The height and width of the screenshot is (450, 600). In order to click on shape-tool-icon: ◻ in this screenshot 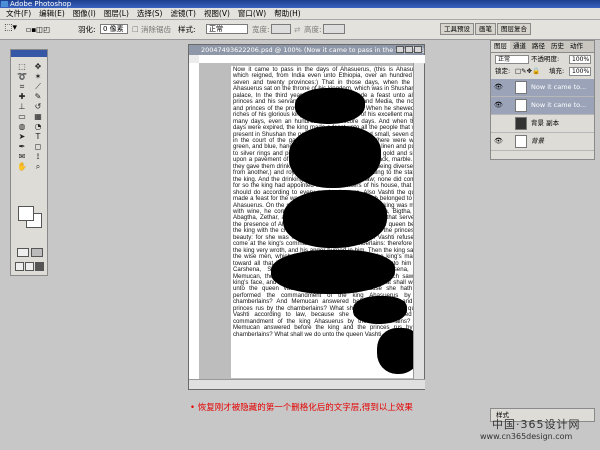, I will do `click(38, 147)`.